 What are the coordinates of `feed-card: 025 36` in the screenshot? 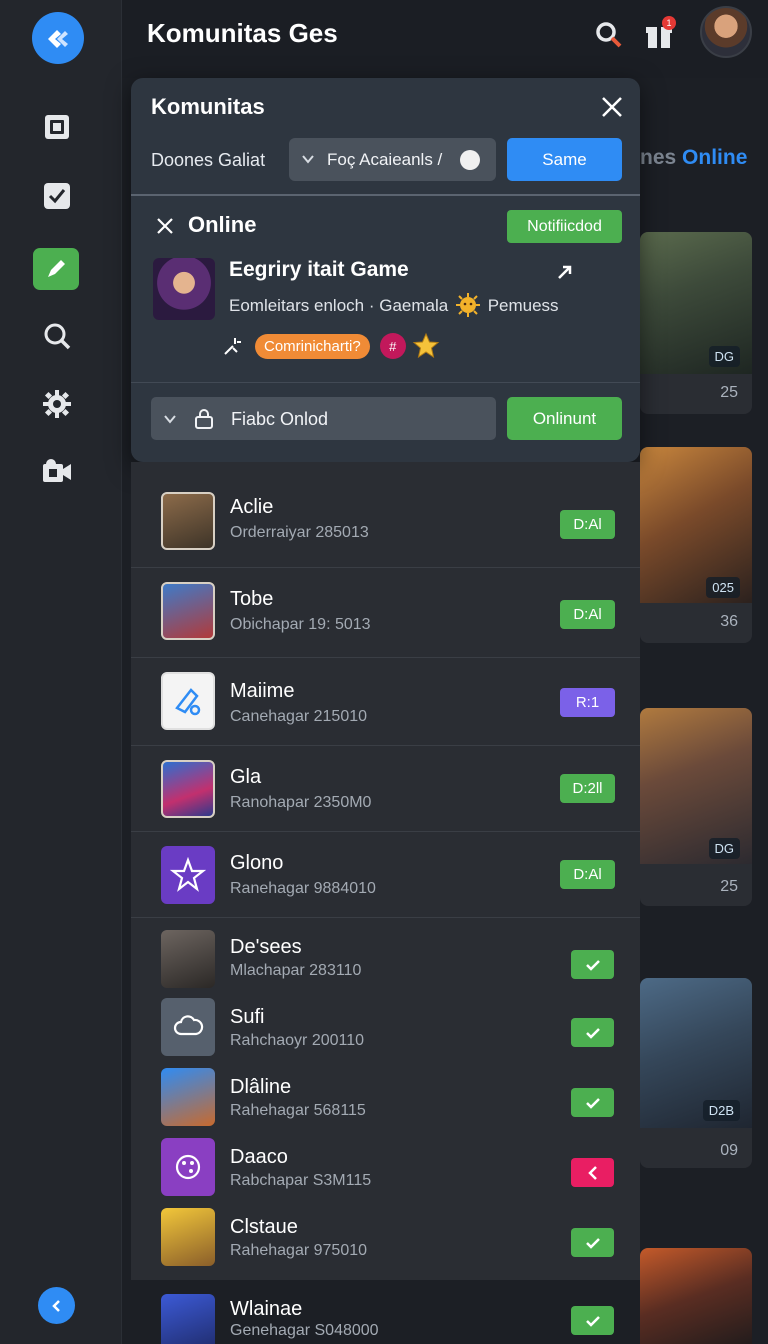 It's located at (696, 545).